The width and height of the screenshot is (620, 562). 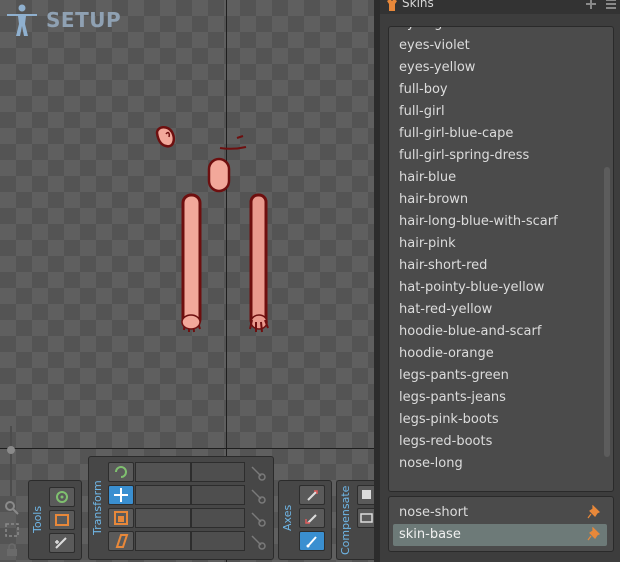 What do you see at coordinates (163, 541) in the screenshot?
I see `shear-x-field` at bounding box center [163, 541].